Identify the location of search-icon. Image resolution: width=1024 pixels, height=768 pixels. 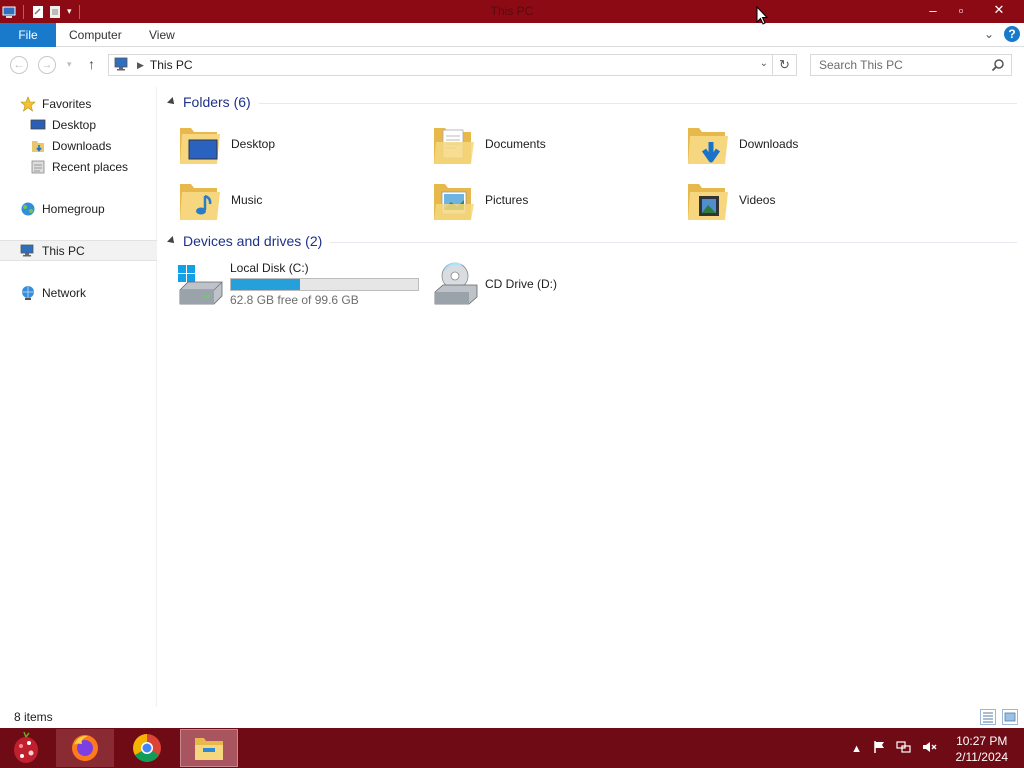
(998, 66).